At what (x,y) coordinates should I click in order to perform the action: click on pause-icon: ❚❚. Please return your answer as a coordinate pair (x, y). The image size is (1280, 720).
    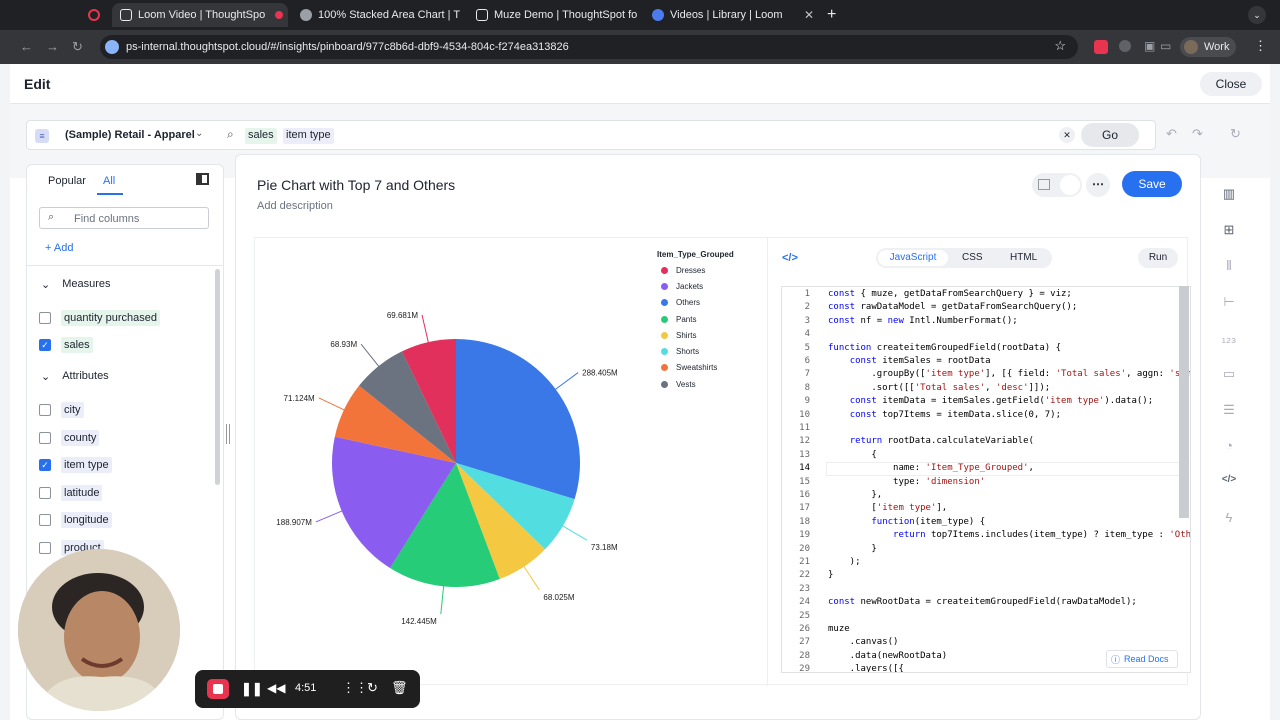
    Looking at the image, I should click on (252, 689).